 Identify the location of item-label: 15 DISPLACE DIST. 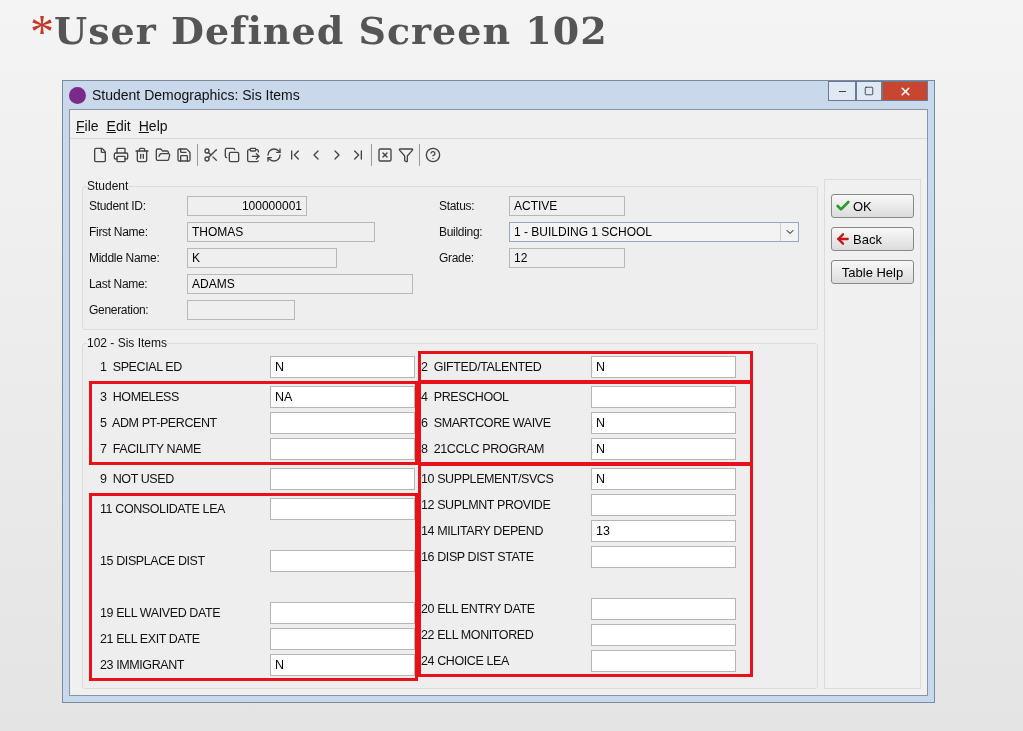
(153, 561).